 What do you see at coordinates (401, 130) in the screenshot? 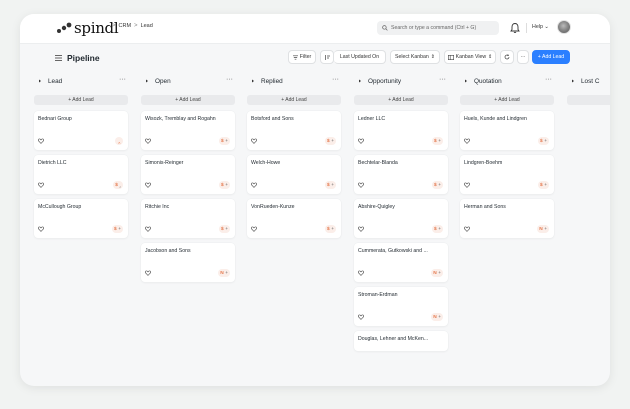
I see `lead-card: Ledner LLC $ +` at bounding box center [401, 130].